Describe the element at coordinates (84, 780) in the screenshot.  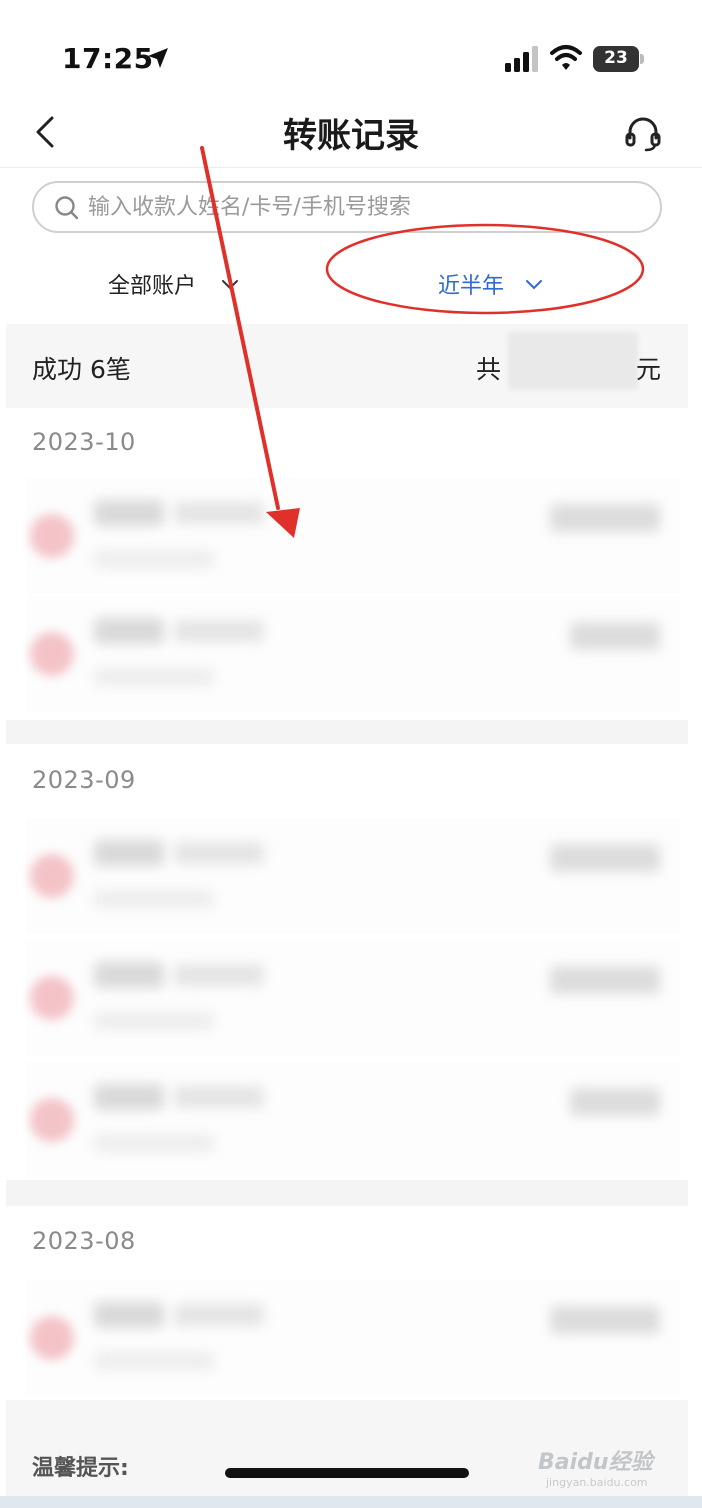
I see `month-label: 2023-09` at that location.